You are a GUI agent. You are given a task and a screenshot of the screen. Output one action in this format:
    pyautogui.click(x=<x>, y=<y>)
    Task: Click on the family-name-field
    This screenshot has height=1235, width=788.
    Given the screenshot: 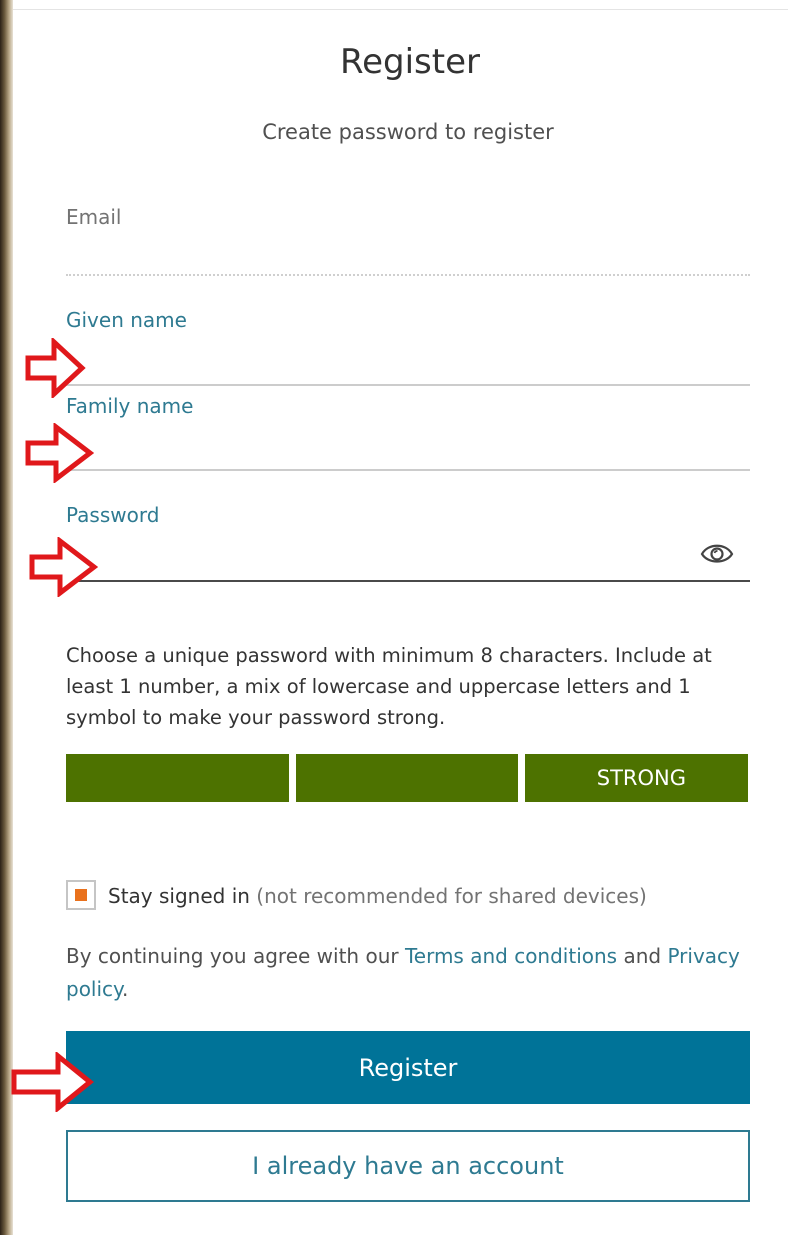 What is the action you would take?
    pyautogui.click(x=408, y=449)
    